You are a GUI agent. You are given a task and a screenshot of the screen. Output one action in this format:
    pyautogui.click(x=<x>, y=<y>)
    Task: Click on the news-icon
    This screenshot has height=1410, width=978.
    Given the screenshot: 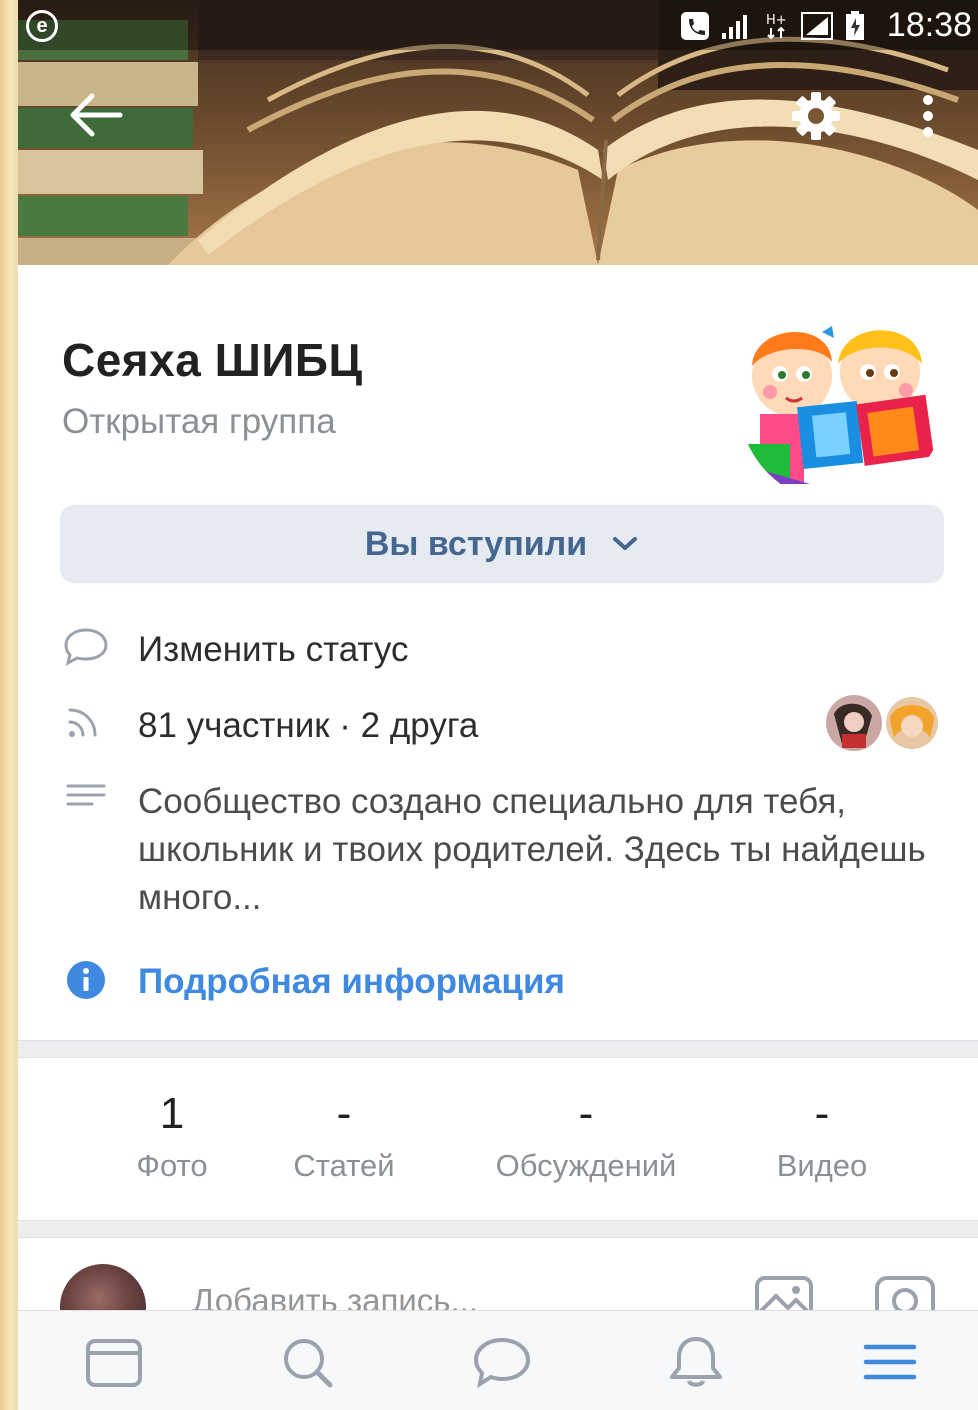 What is the action you would take?
    pyautogui.click(x=114, y=1362)
    